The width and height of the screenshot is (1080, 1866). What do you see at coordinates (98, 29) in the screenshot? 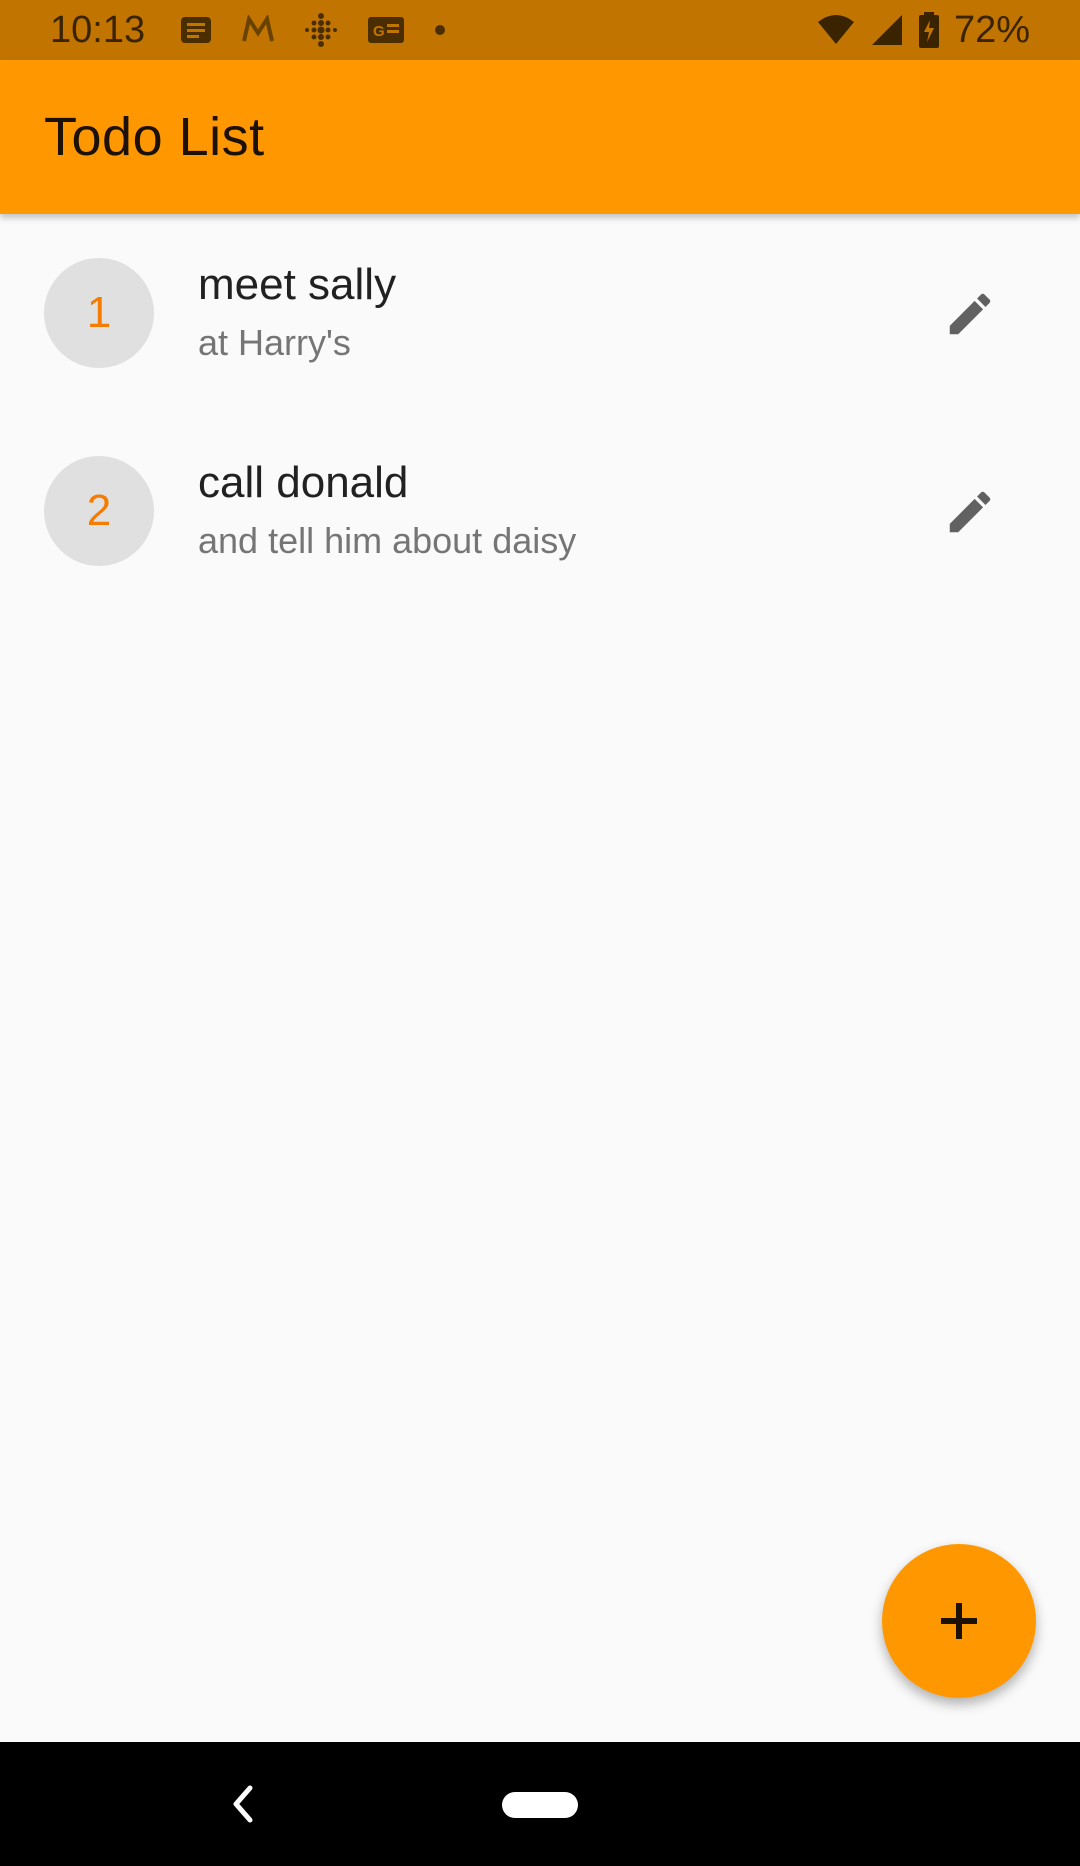
I see `status-time: 10:13` at bounding box center [98, 29].